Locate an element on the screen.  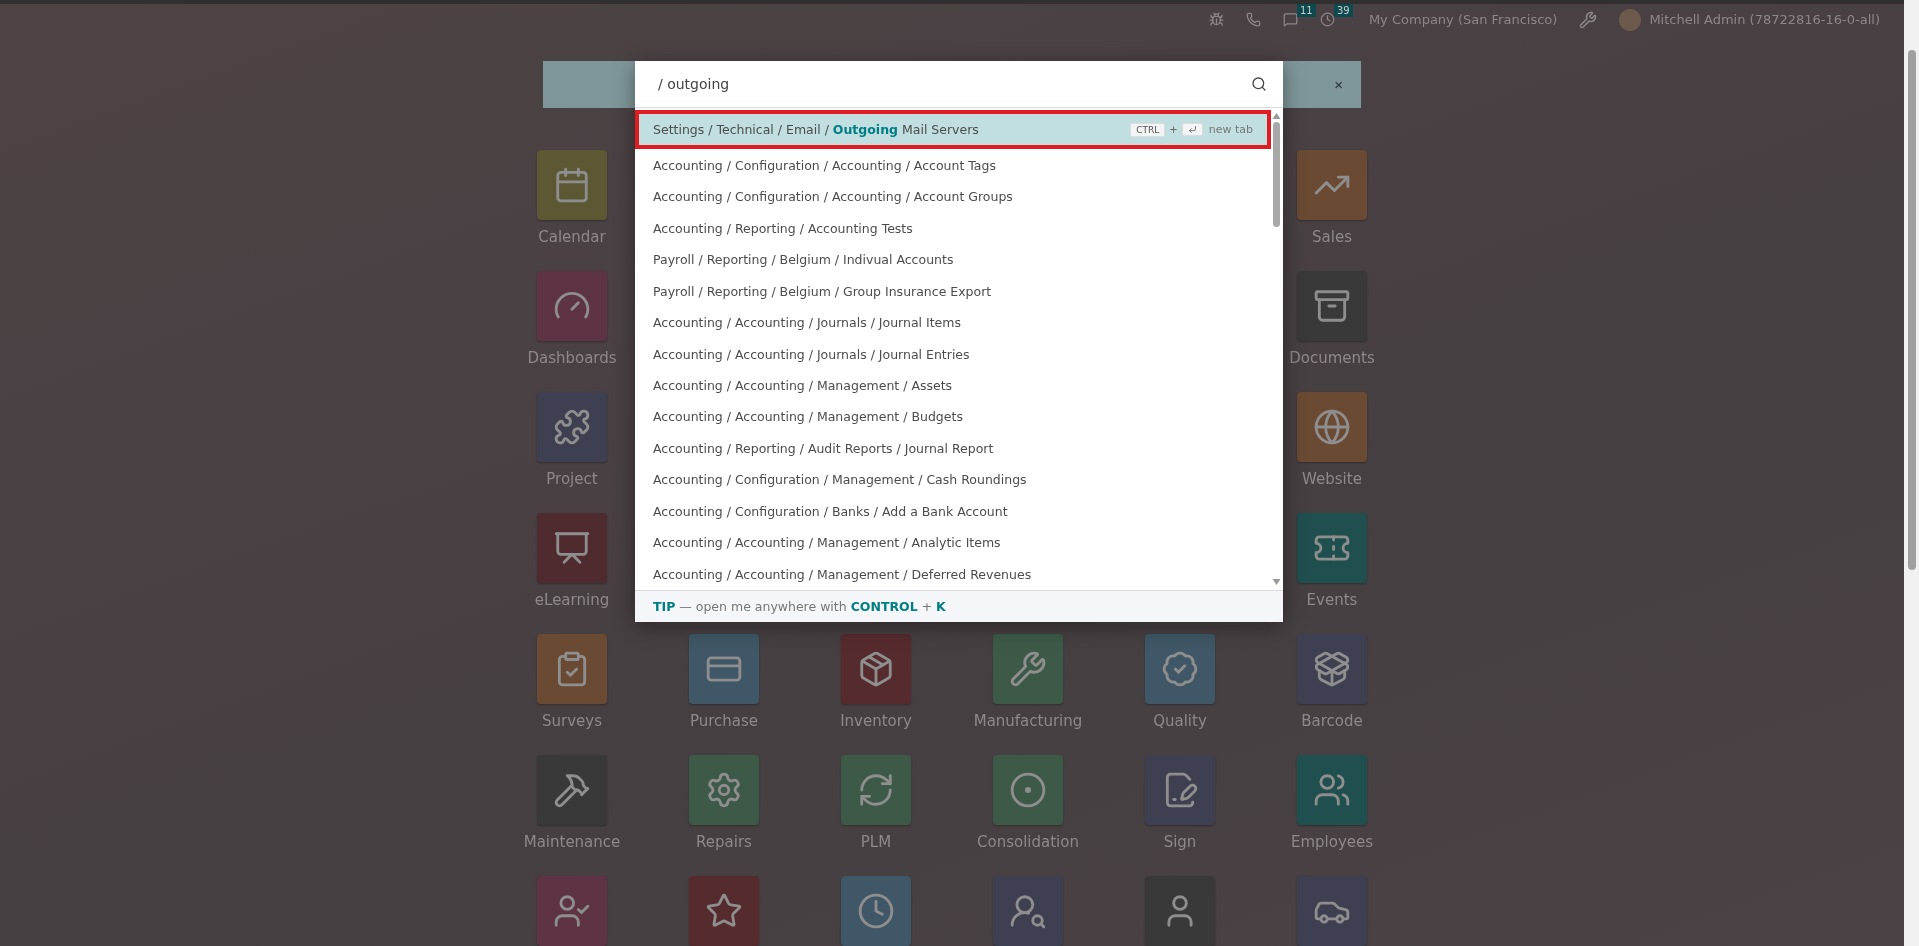
circle-icon is located at coordinates (1028, 790).